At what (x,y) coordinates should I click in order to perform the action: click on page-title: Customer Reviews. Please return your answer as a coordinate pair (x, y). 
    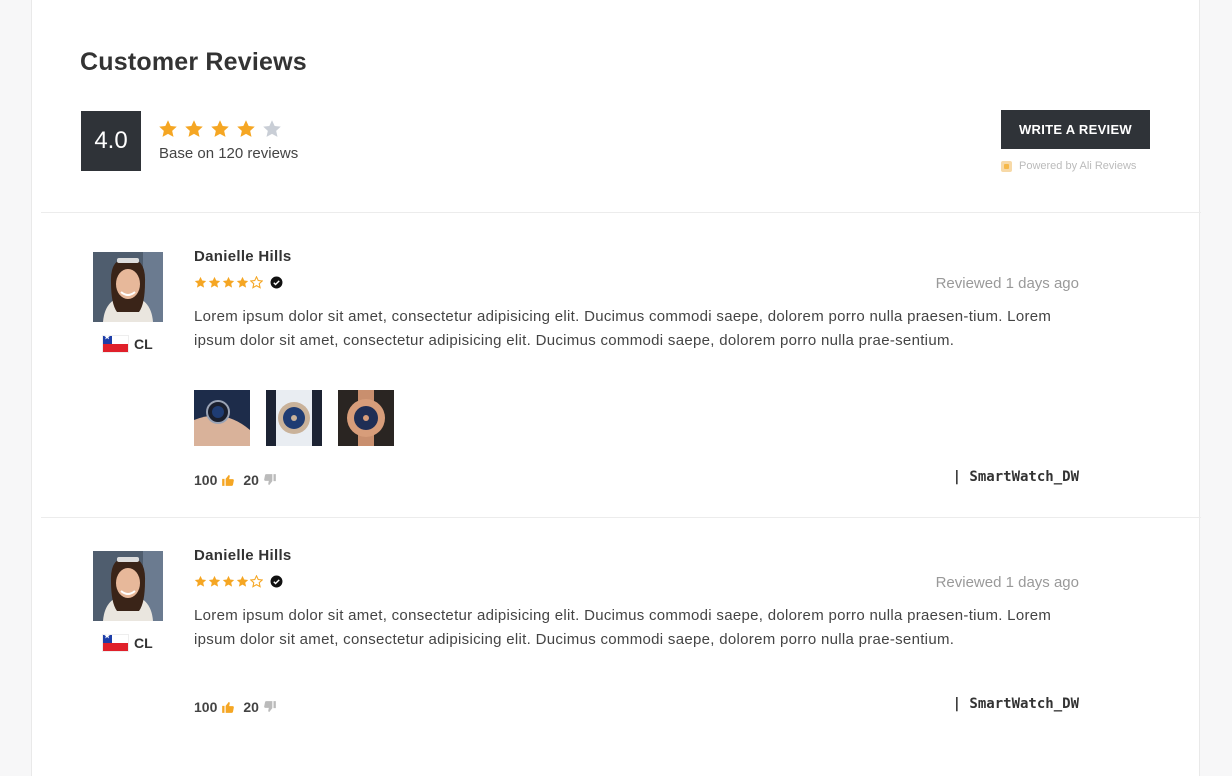
    Looking at the image, I should click on (193, 62).